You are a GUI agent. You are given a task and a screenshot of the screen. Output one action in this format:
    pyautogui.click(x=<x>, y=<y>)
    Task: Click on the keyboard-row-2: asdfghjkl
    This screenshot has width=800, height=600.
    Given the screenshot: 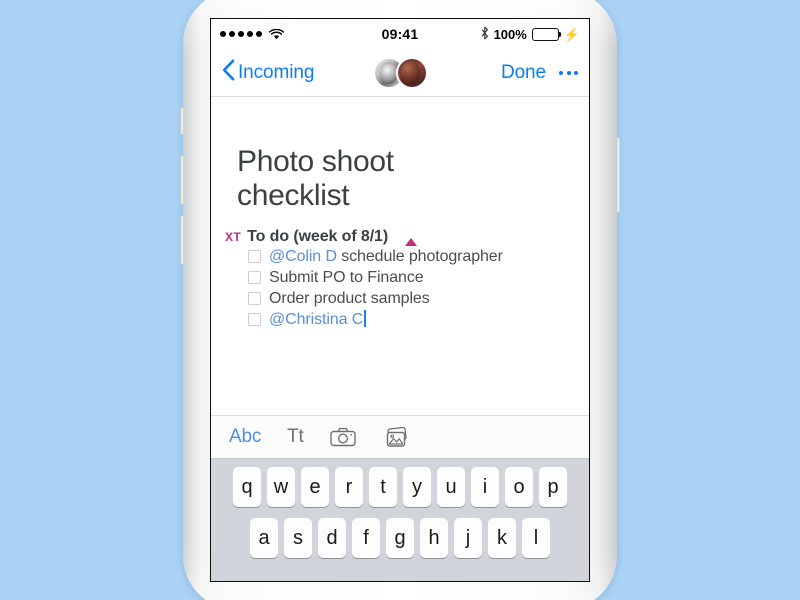 What is the action you would take?
    pyautogui.click(x=400, y=538)
    